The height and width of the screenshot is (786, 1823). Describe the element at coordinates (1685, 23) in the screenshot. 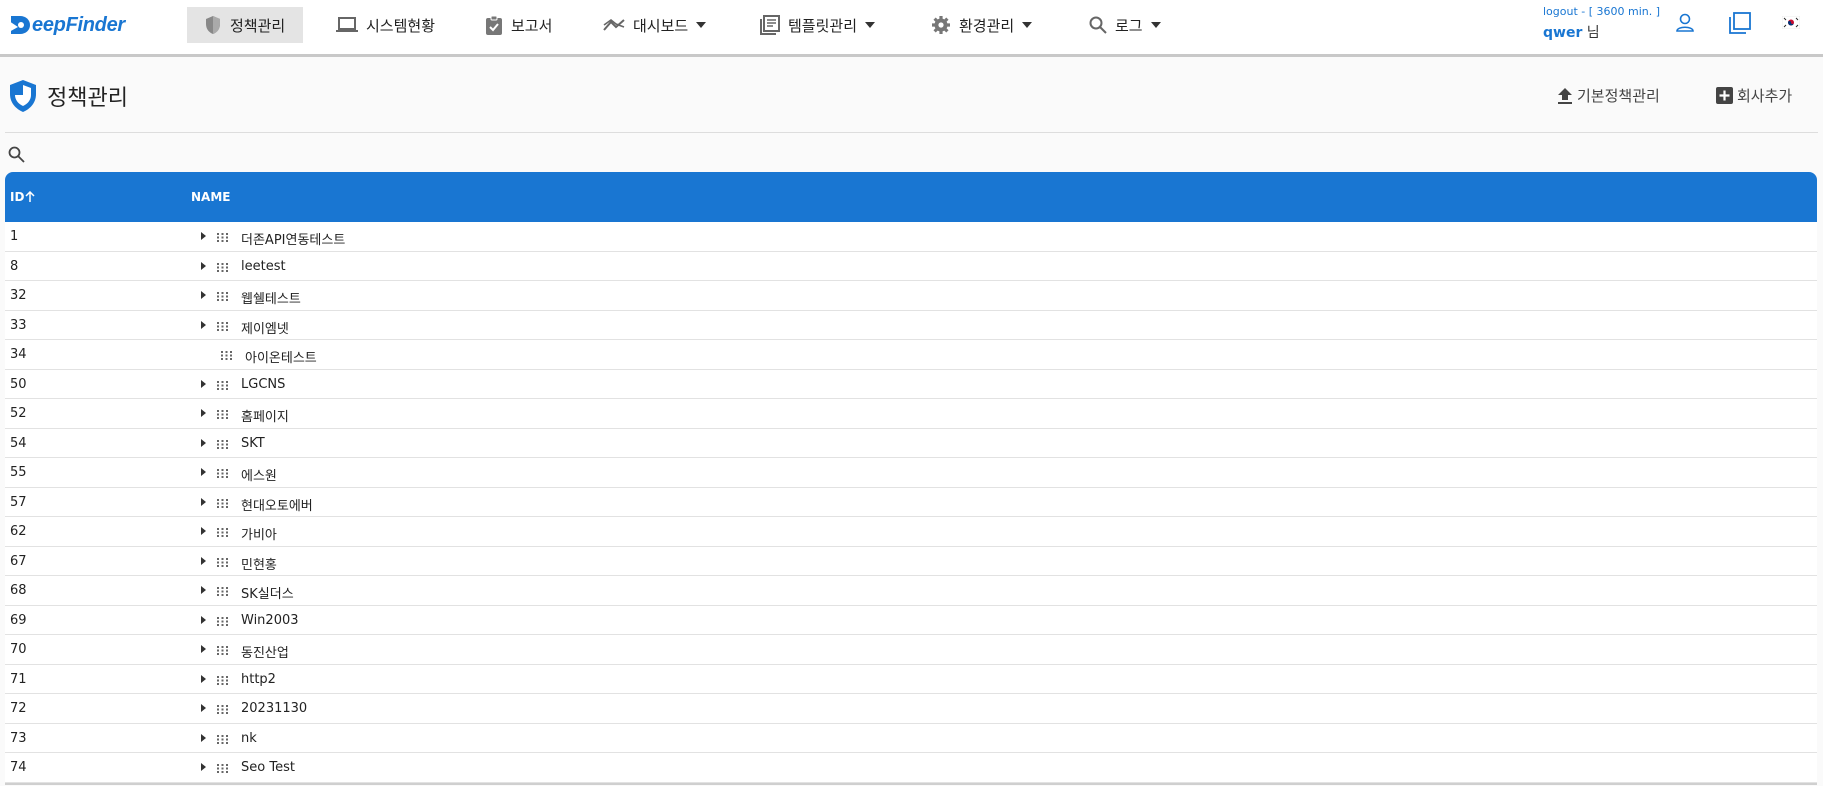

I see `user-icon` at that location.